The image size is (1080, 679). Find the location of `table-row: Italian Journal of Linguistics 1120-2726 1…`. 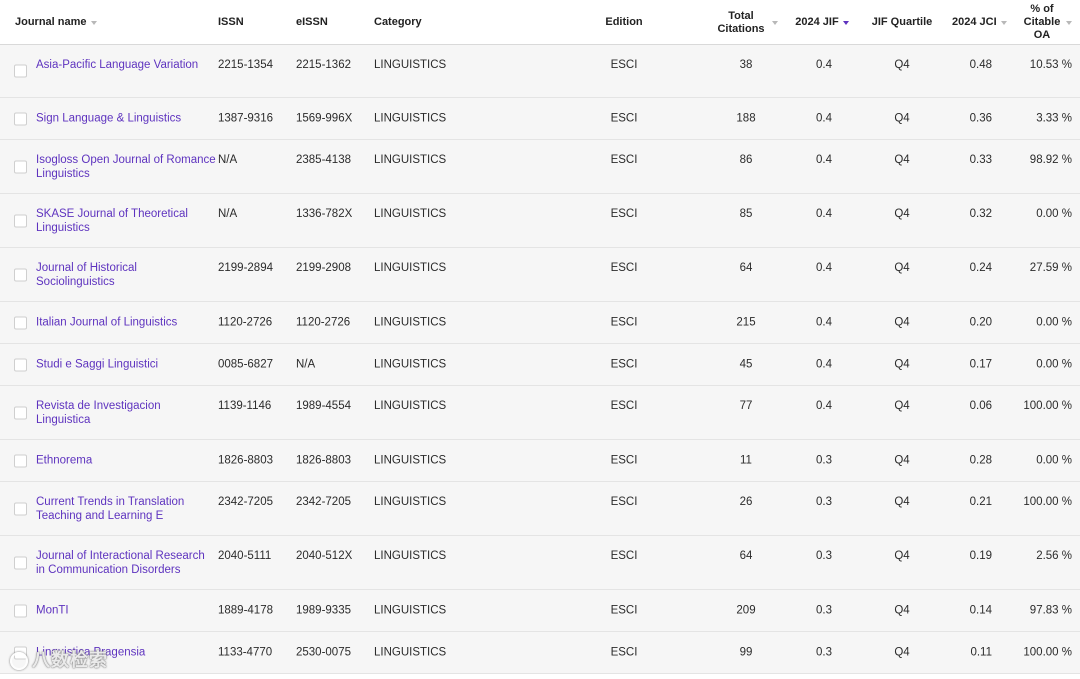

table-row: Italian Journal of Linguistics 1120-2726 1… is located at coordinates (540, 323).